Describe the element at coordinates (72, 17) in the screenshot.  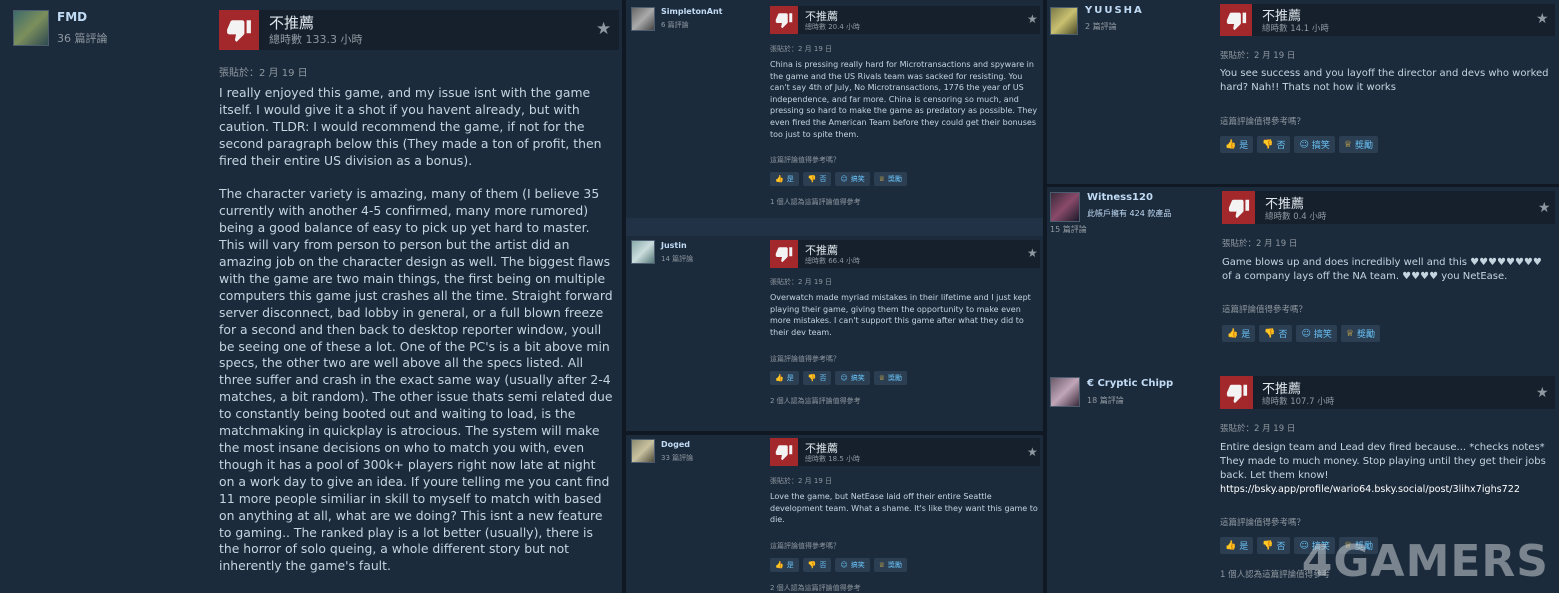
I see `username: FMD` at that location.